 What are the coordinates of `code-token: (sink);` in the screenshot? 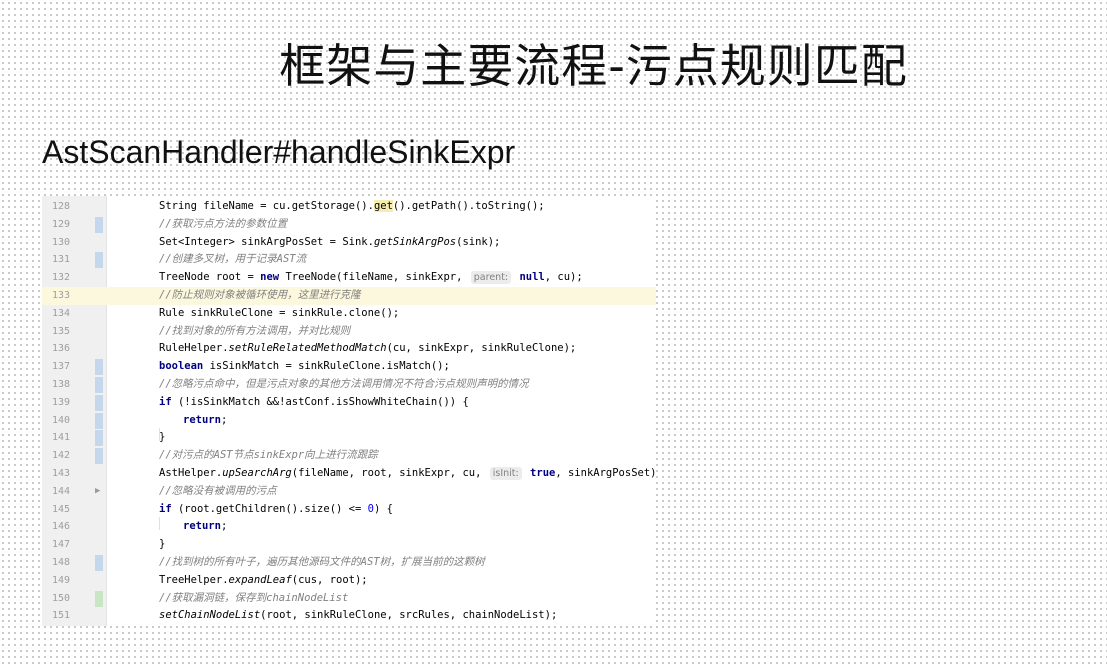 It's located at (478, 241).